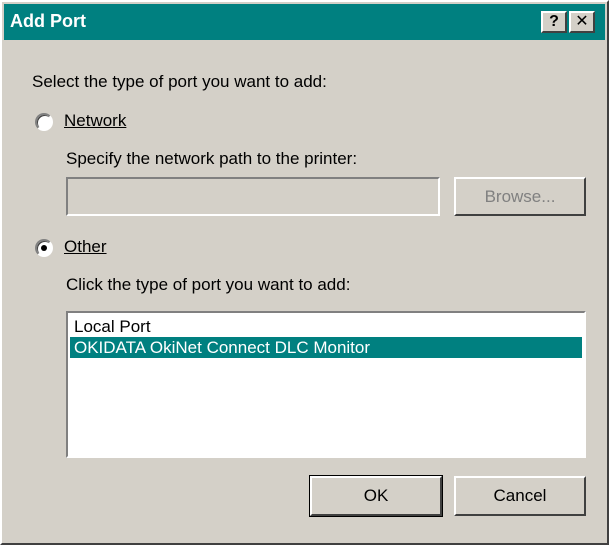 Image resolution: width=609 pixels, height=545 pixels. Describe the element at coordinates (208, 284) in the screenshot. I see `port-list-label: Click the type of port you want to add:` at that location.